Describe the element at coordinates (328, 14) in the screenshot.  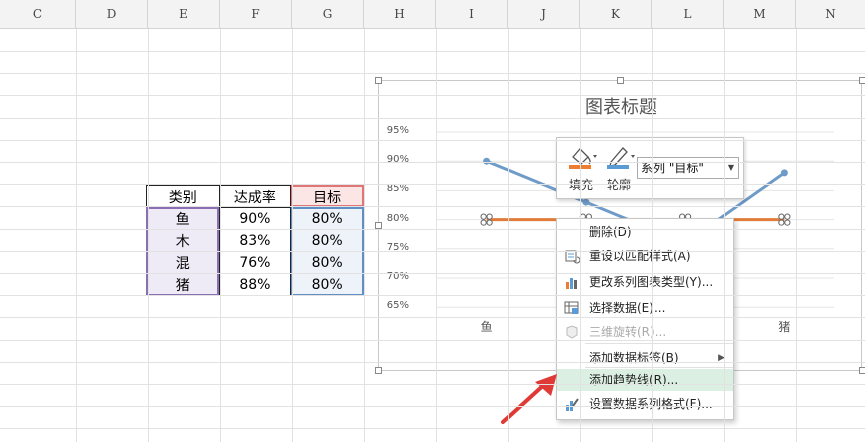
I see `column-header-g: G` at that location.